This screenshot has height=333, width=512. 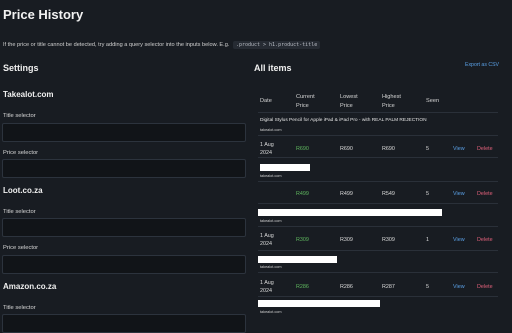 What do you see at coordinates (19, 212) in the screenshot?
I see `title-selector-label-loot: Title selector` at bounding box center [19, 212].